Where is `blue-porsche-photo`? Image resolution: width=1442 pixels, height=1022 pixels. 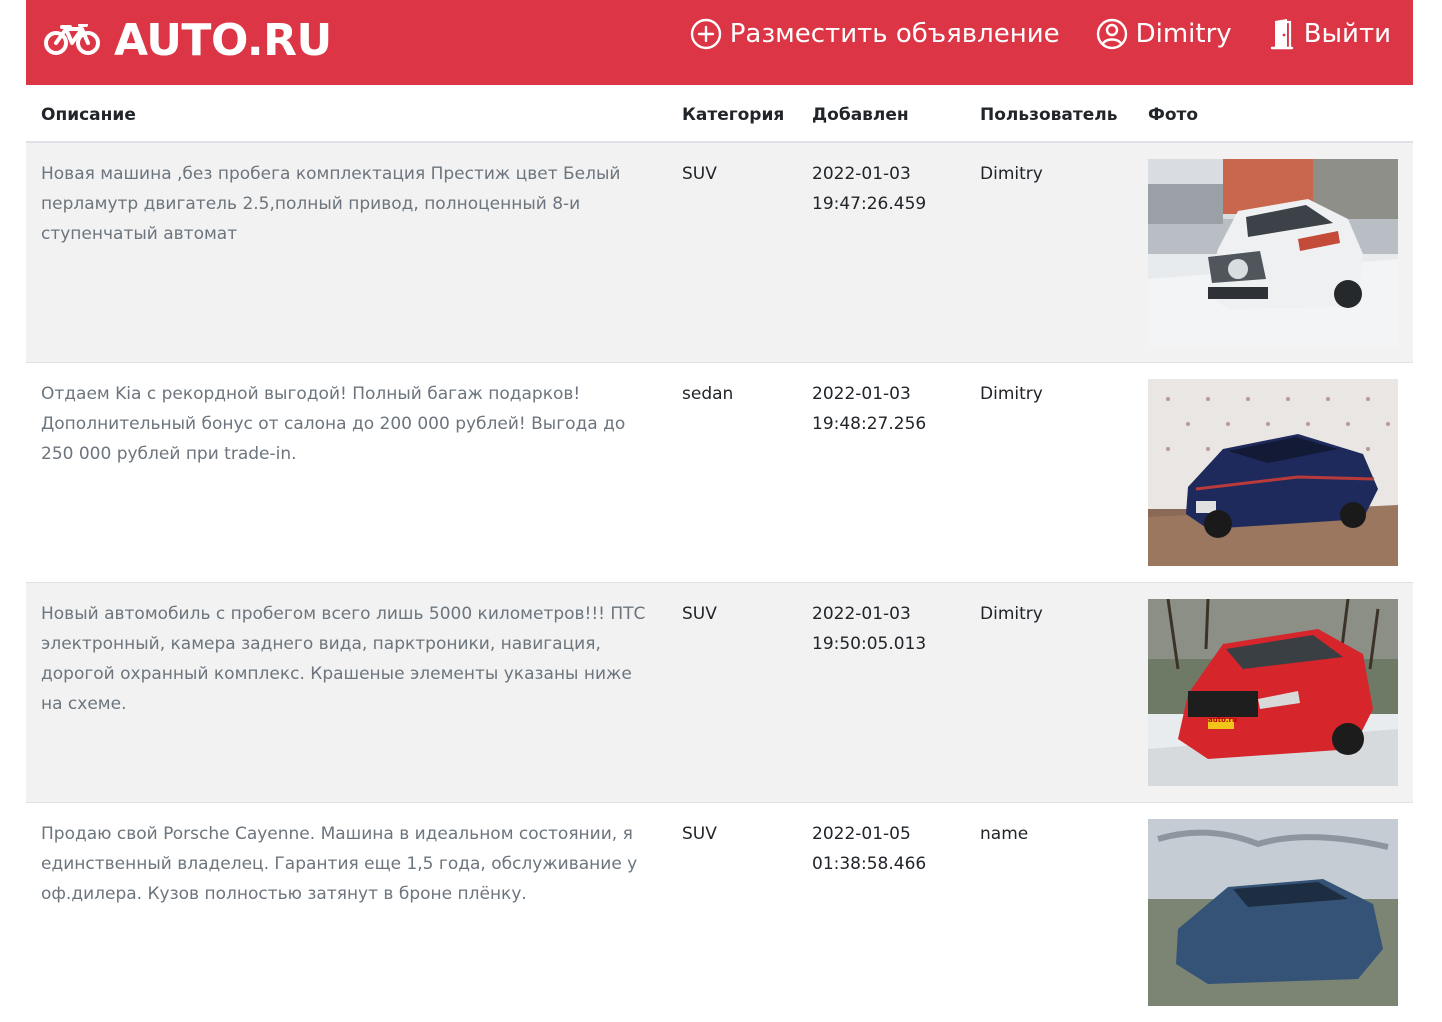
blue-porsche-photo is located at coordinates (1273, 912).